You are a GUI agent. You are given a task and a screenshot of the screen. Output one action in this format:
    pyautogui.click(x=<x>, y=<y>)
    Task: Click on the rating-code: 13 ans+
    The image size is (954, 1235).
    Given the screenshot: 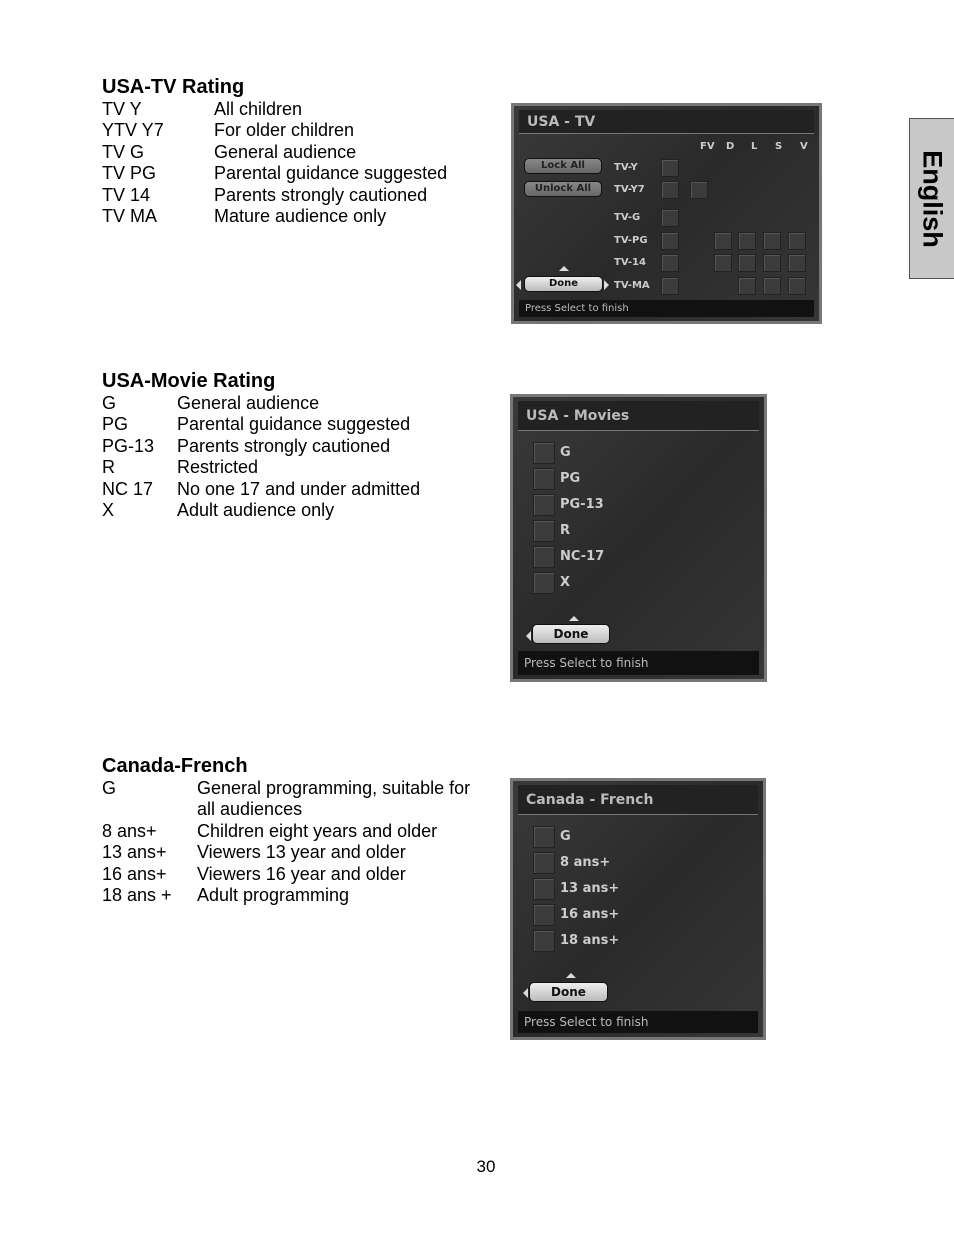 What is the action you would take?
    pyautogui.click(x=134, y=852)
    